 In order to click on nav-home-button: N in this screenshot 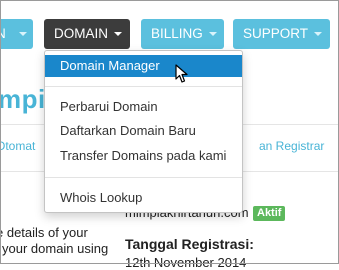, I will do `click(16, 34)`.